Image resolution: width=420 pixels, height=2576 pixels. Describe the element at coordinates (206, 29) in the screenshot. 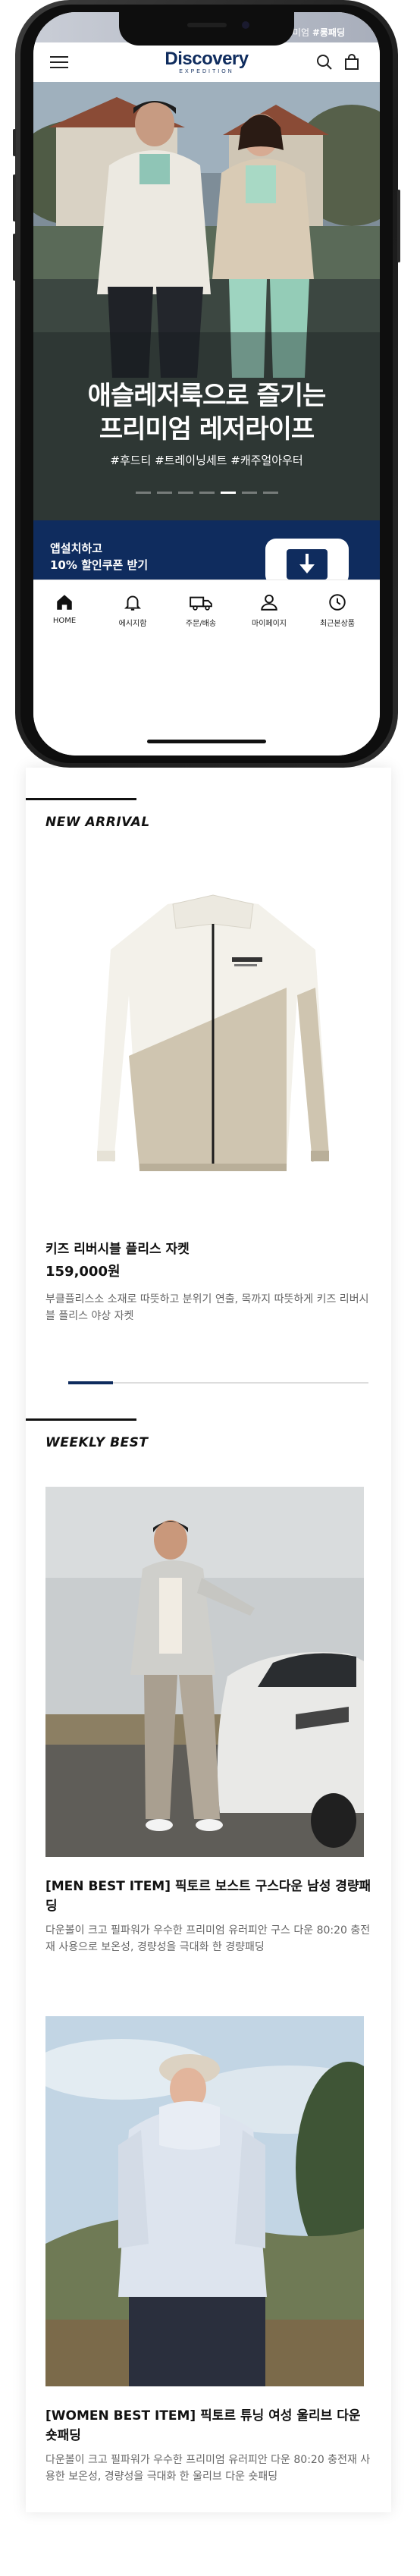

I see `notch` at that location.